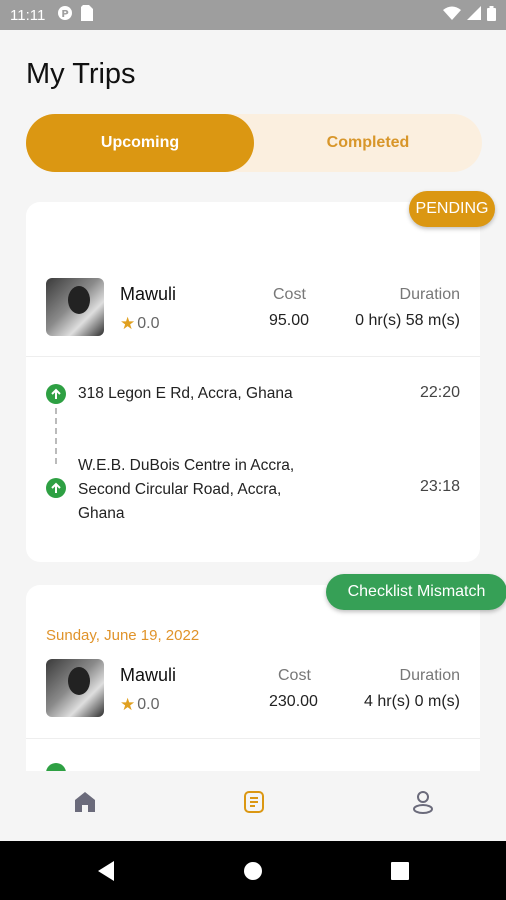 This screenshot has width=506, height=900. I want to click on back-icon, so click(106, 873).